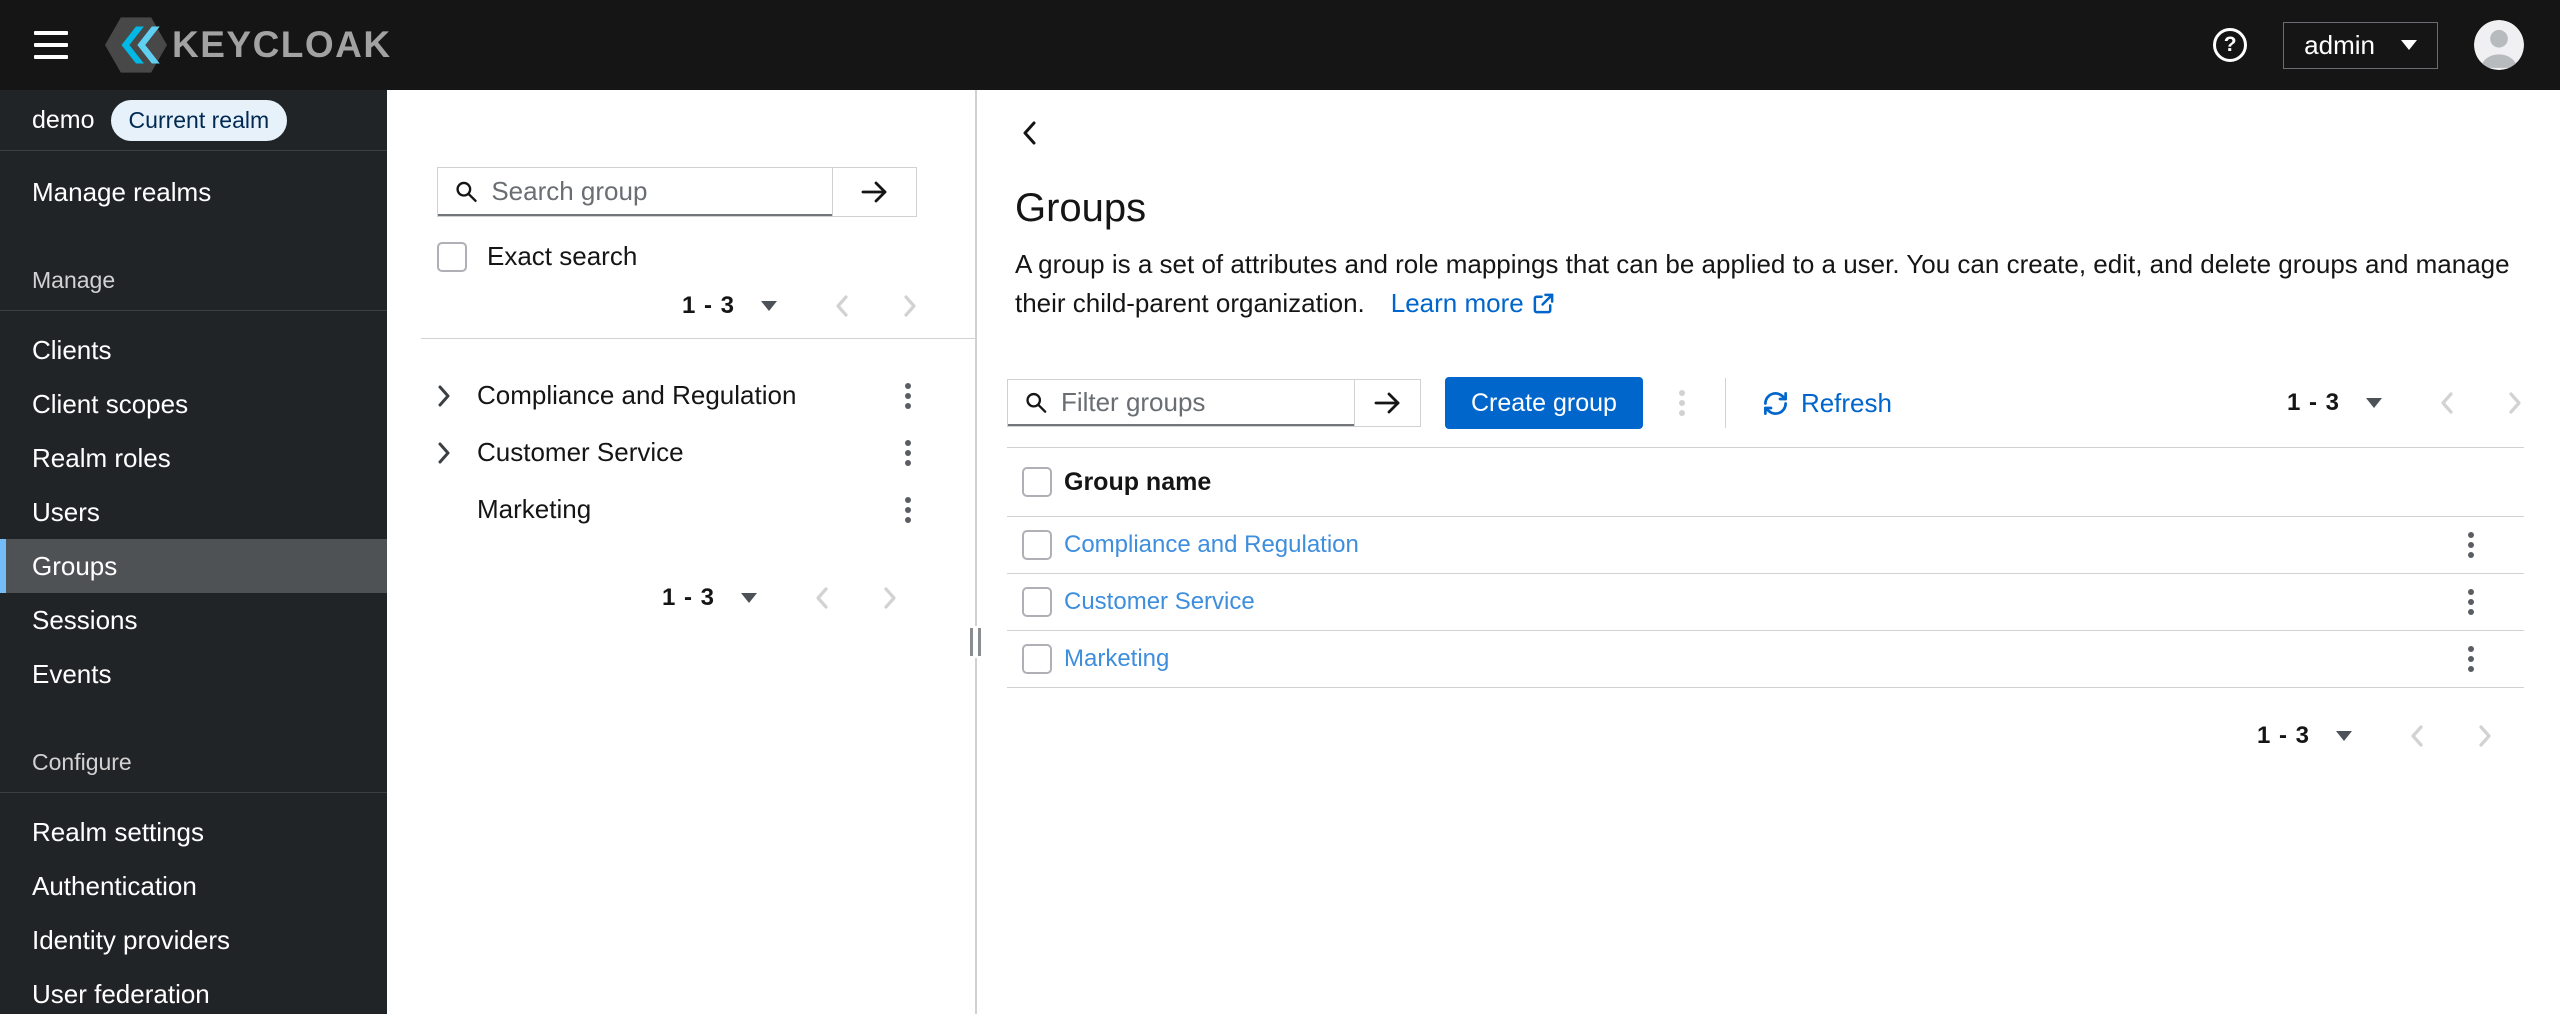  I want to click on table-pagination-bottom: 1 - 3, so click(1765, 736).